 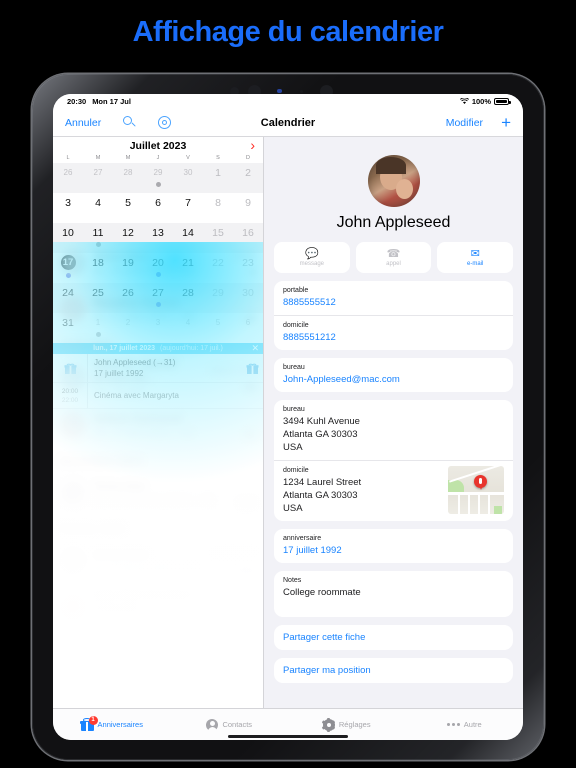 What do you see at coordinates (68, 233) in the screenshot?
I see `day-number: 10` at bounding box center [68, 233].